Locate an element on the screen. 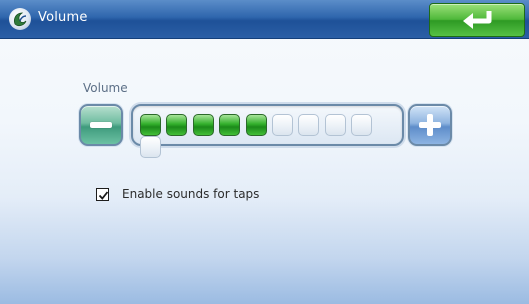 This screenshot has width=529, height=304. volume-up-button is located at coordinates (430, 125).